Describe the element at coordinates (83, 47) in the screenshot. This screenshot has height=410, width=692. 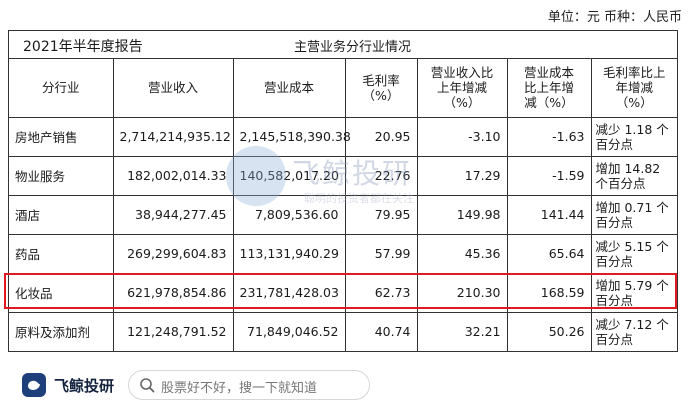
I see `report-title: 2021年半年度报告` at that location.